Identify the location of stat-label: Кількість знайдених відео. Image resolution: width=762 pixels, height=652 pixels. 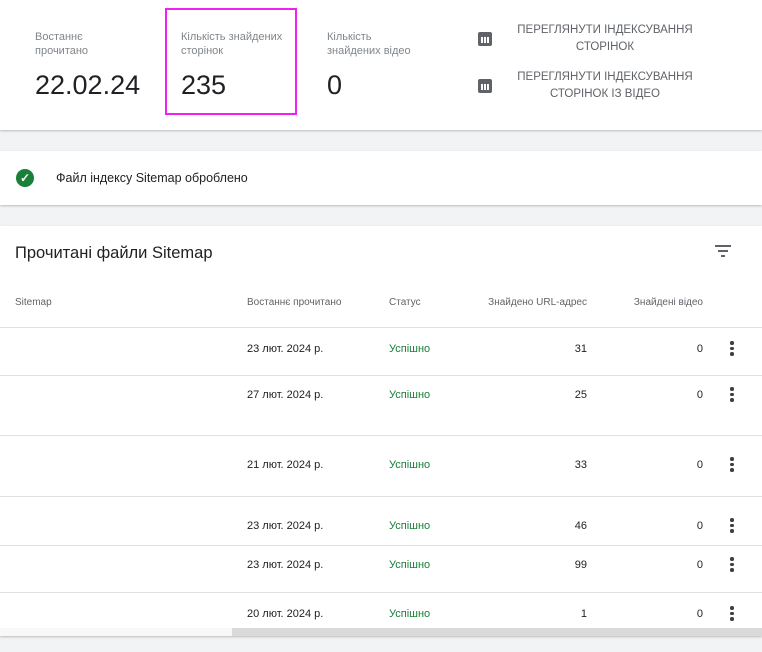
(369, 44).